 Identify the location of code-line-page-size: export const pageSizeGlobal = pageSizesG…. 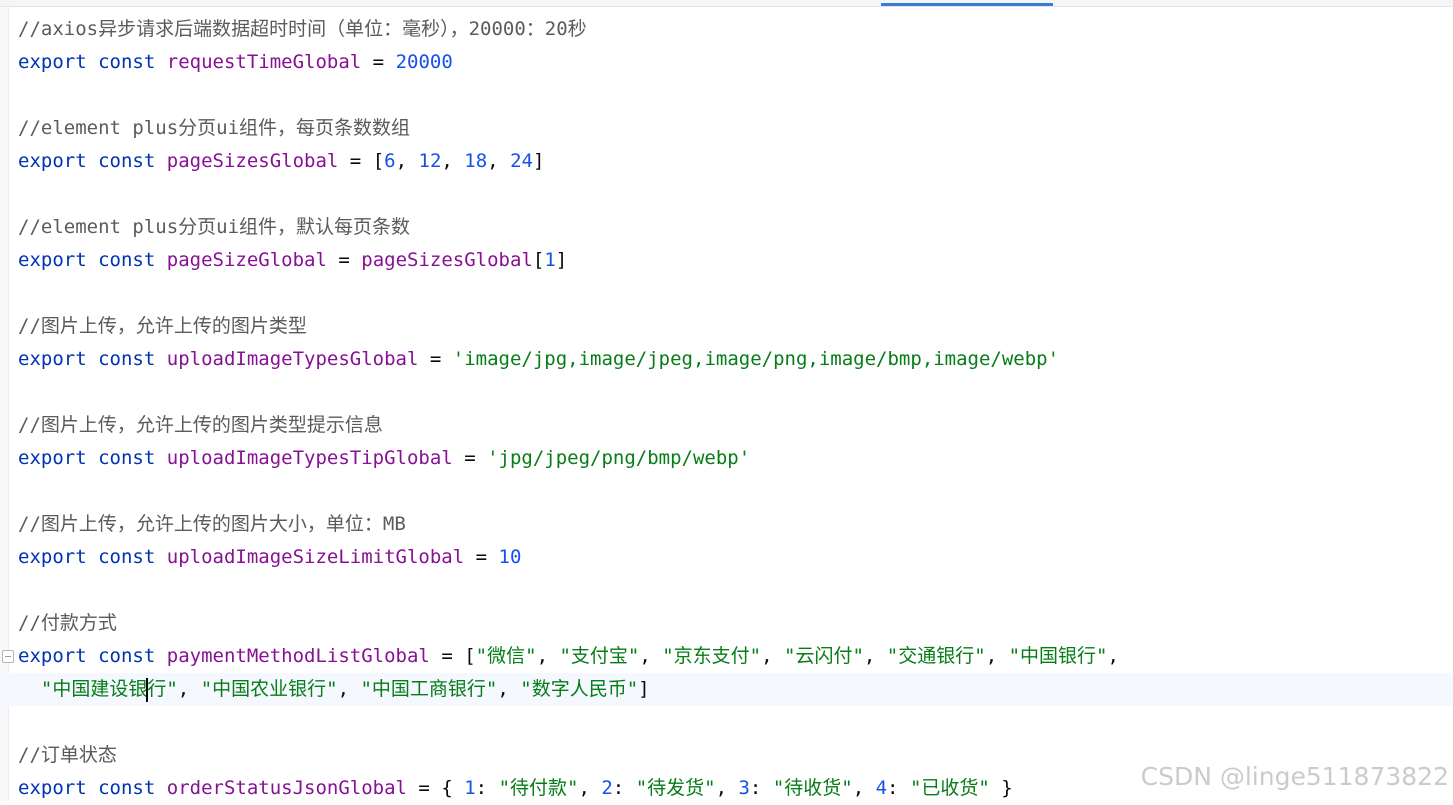
(293, 260).